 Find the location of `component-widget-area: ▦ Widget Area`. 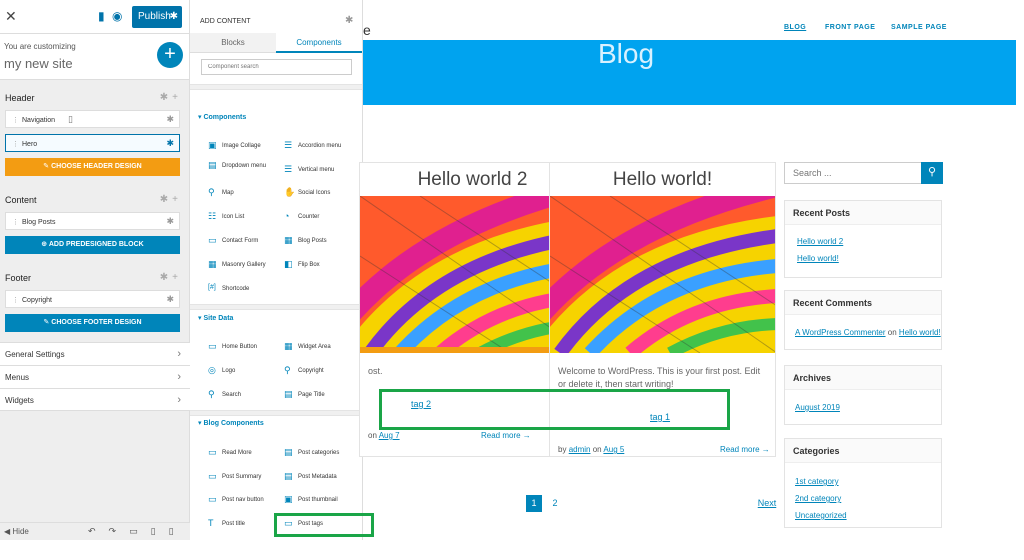

component-widget-area: ▦ Widget Area is located at coordinates (324, 348).